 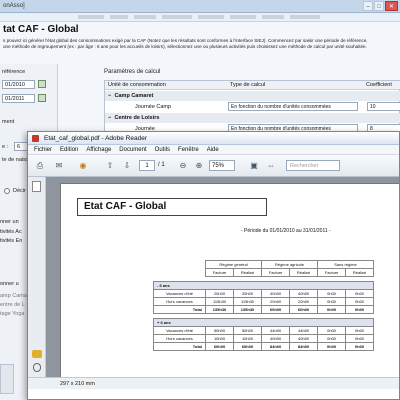 What do you see at coordinates (368, 6) in the screenshot?
I see `minimize-button: –` at bounding box center [368, 6].